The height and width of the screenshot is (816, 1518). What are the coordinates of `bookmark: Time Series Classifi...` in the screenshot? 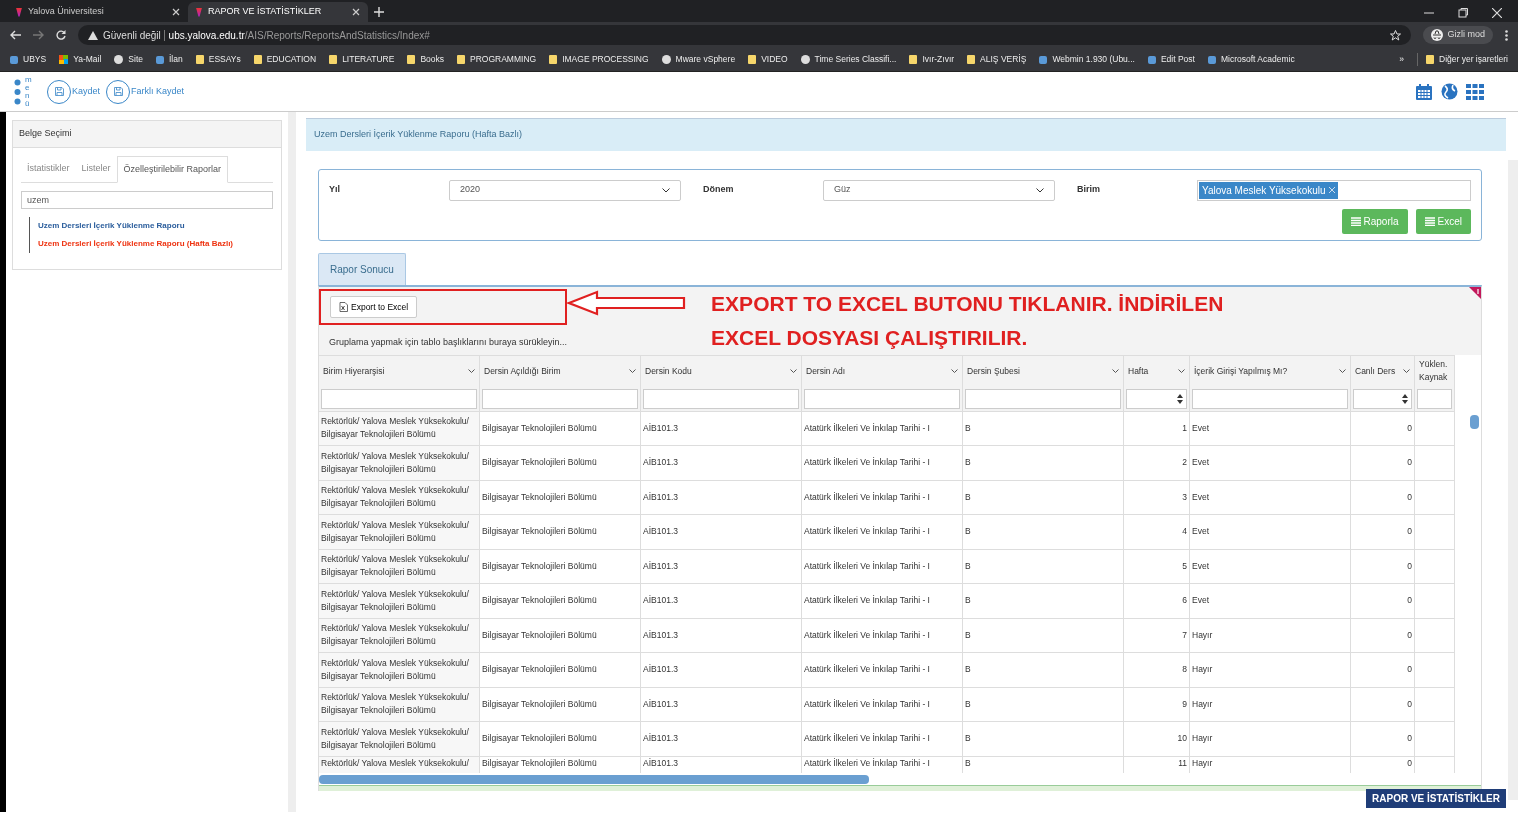 It's located at (848, 59).